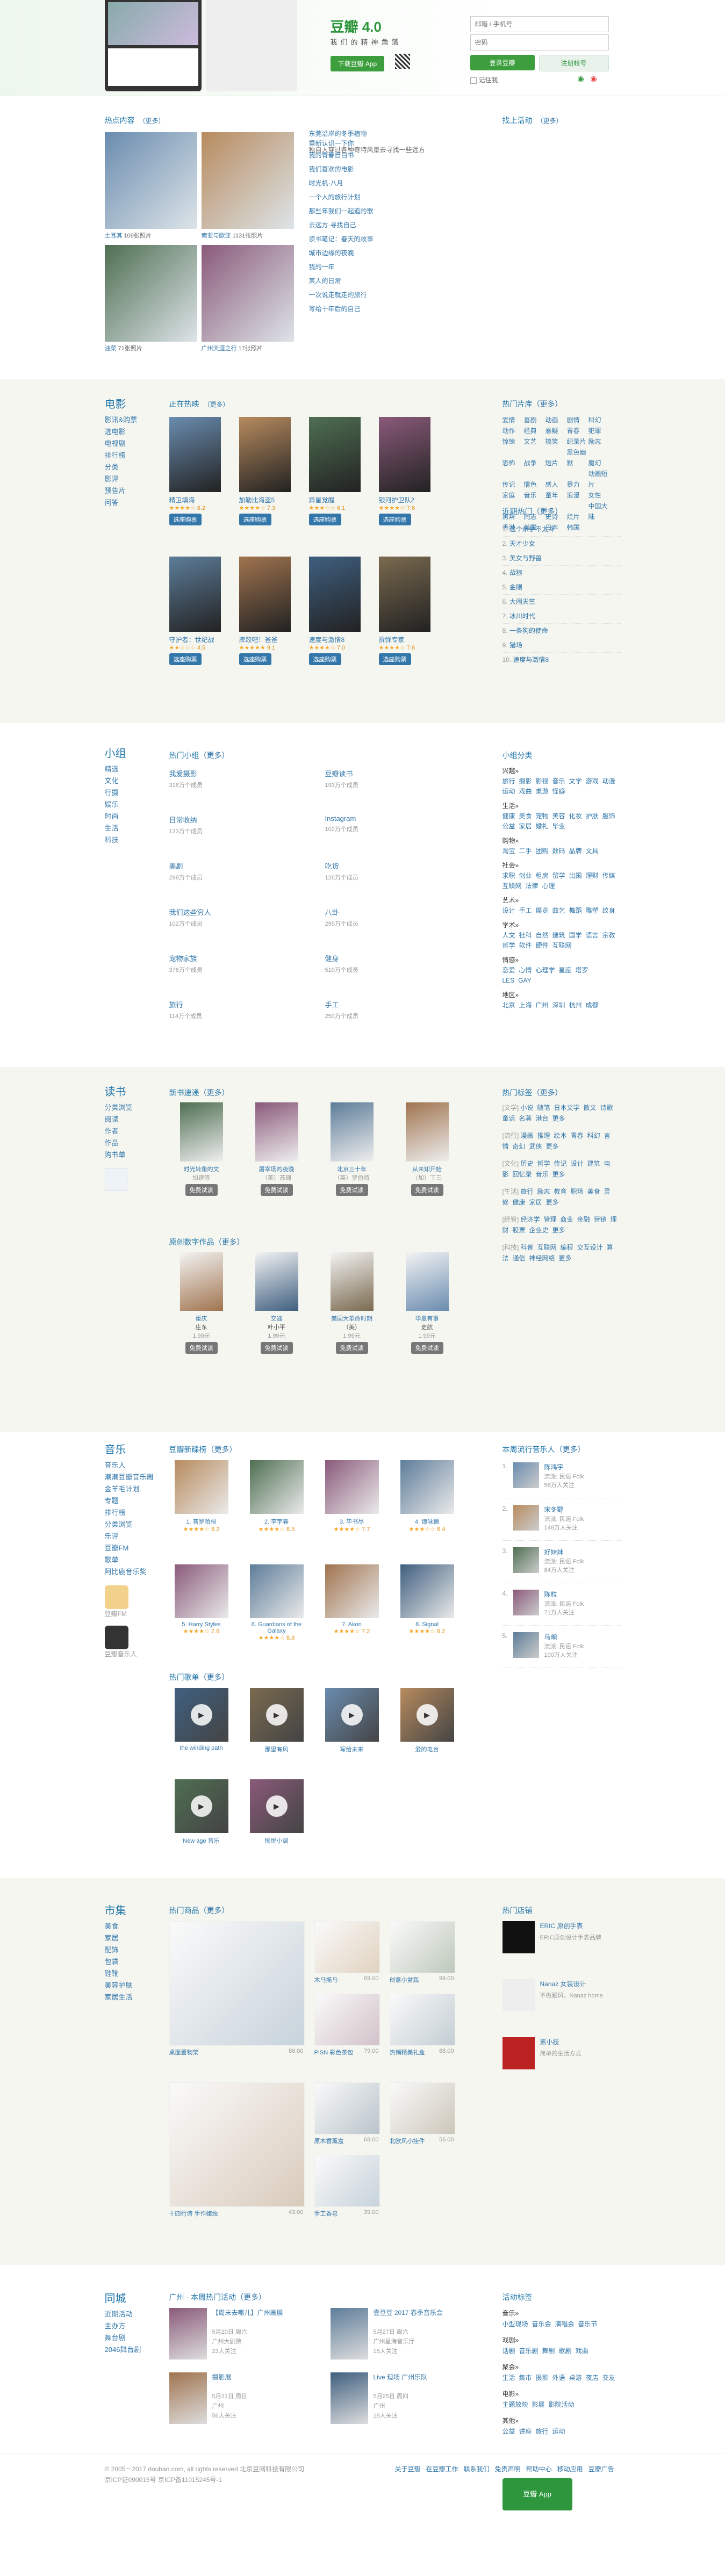  Describe the element at coordinates (561, 631) in the screenshot. I see `movie-rank-item: 8. 一条狗的使命` at that location.